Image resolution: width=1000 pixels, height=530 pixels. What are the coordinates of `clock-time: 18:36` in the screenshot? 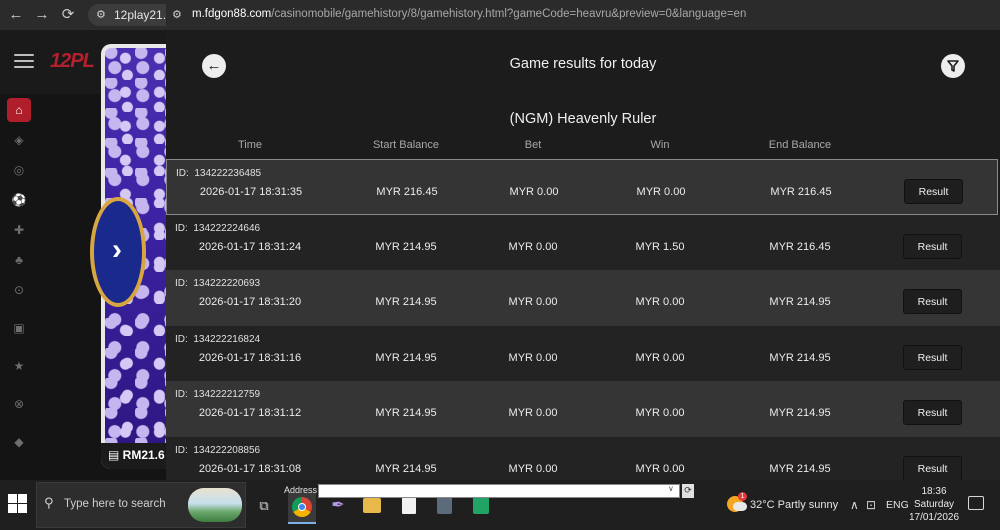 It's located at (934, 491).